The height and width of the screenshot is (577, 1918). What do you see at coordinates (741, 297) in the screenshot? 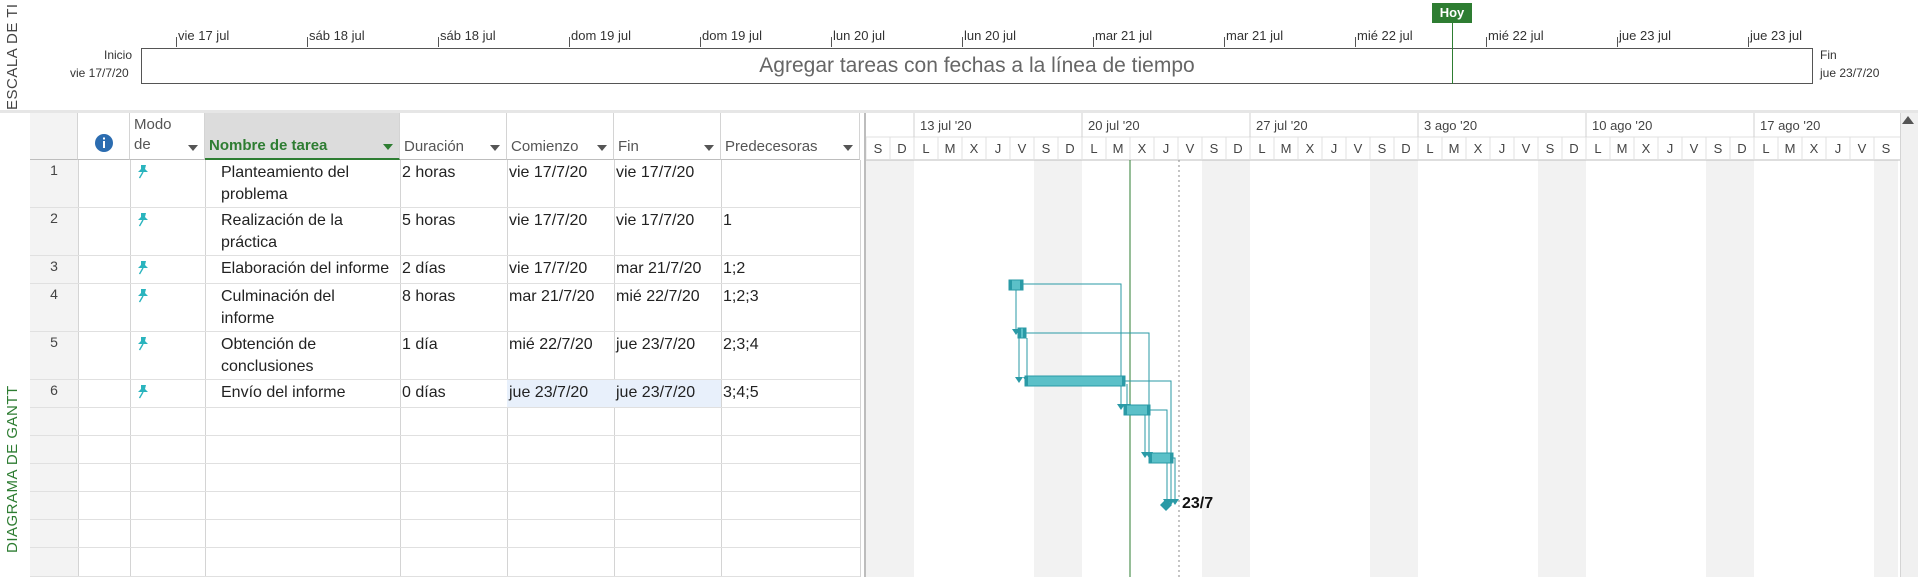
I see `predecessors-cell: 1;2;3` at bounding box center [741, 297].